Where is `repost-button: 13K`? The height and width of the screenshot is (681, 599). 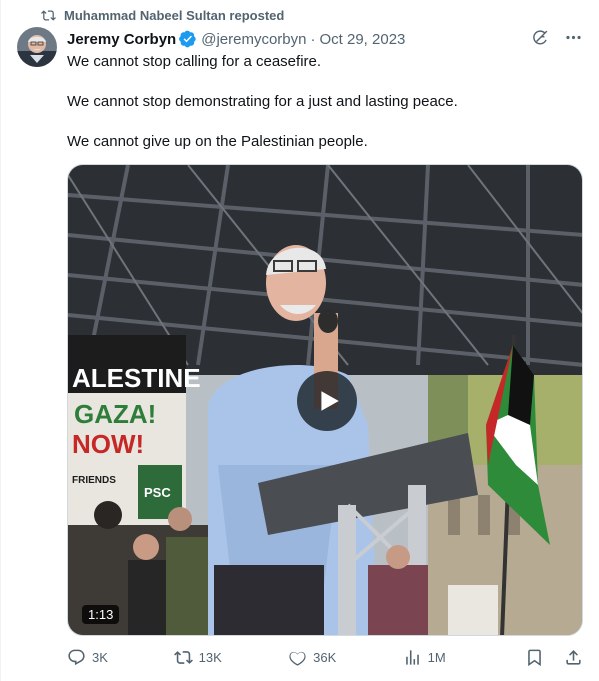
repost-button: 13K is located at coordinates (231, 657).